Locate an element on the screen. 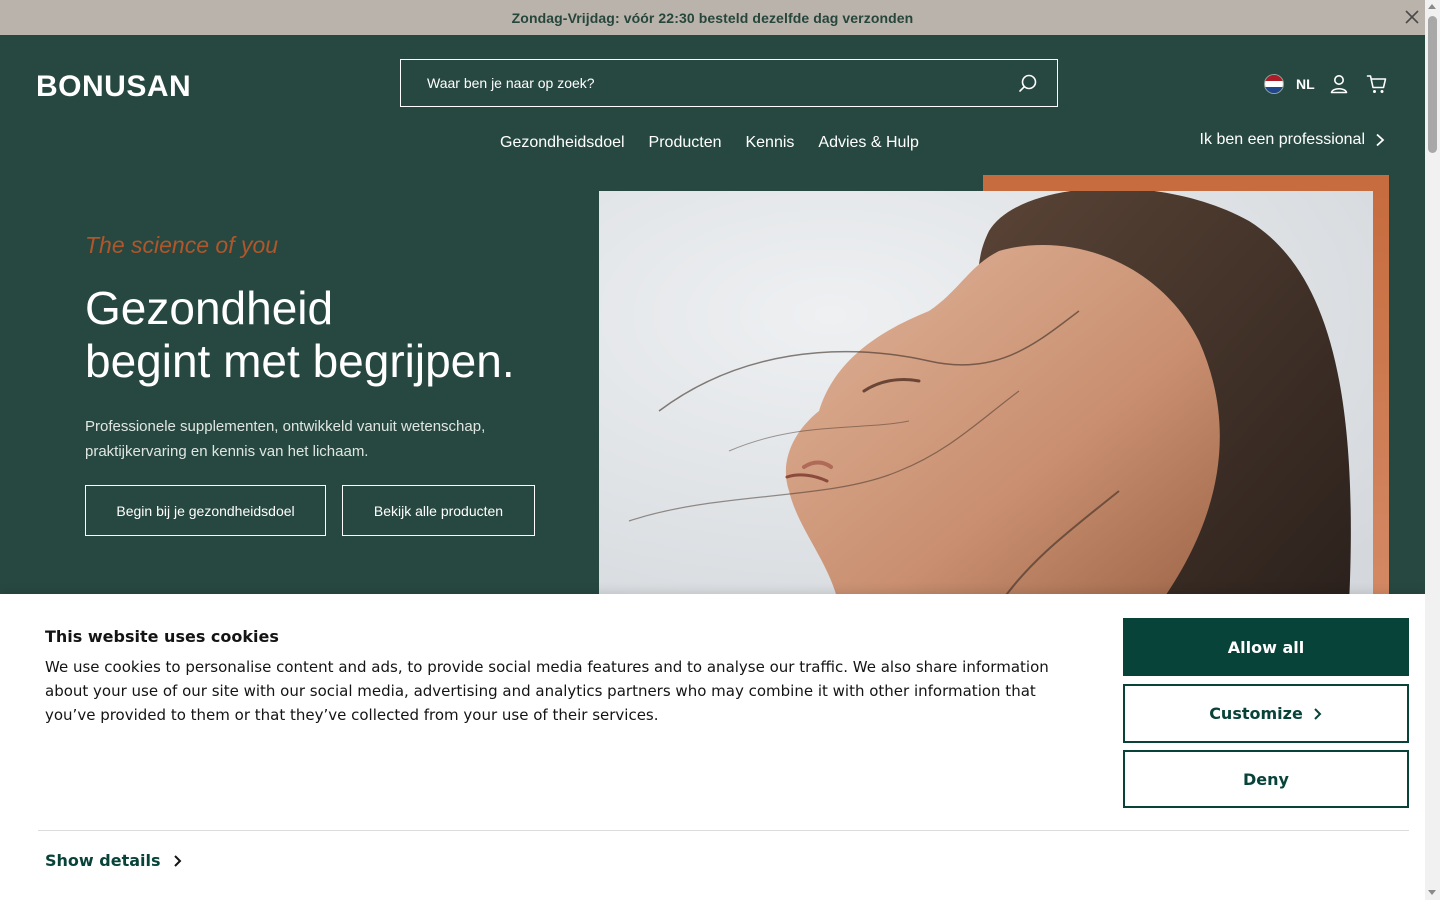 The image size is (1440, 900). all-products-button: Bekijk alle producten is located at coordinates (438, 510).